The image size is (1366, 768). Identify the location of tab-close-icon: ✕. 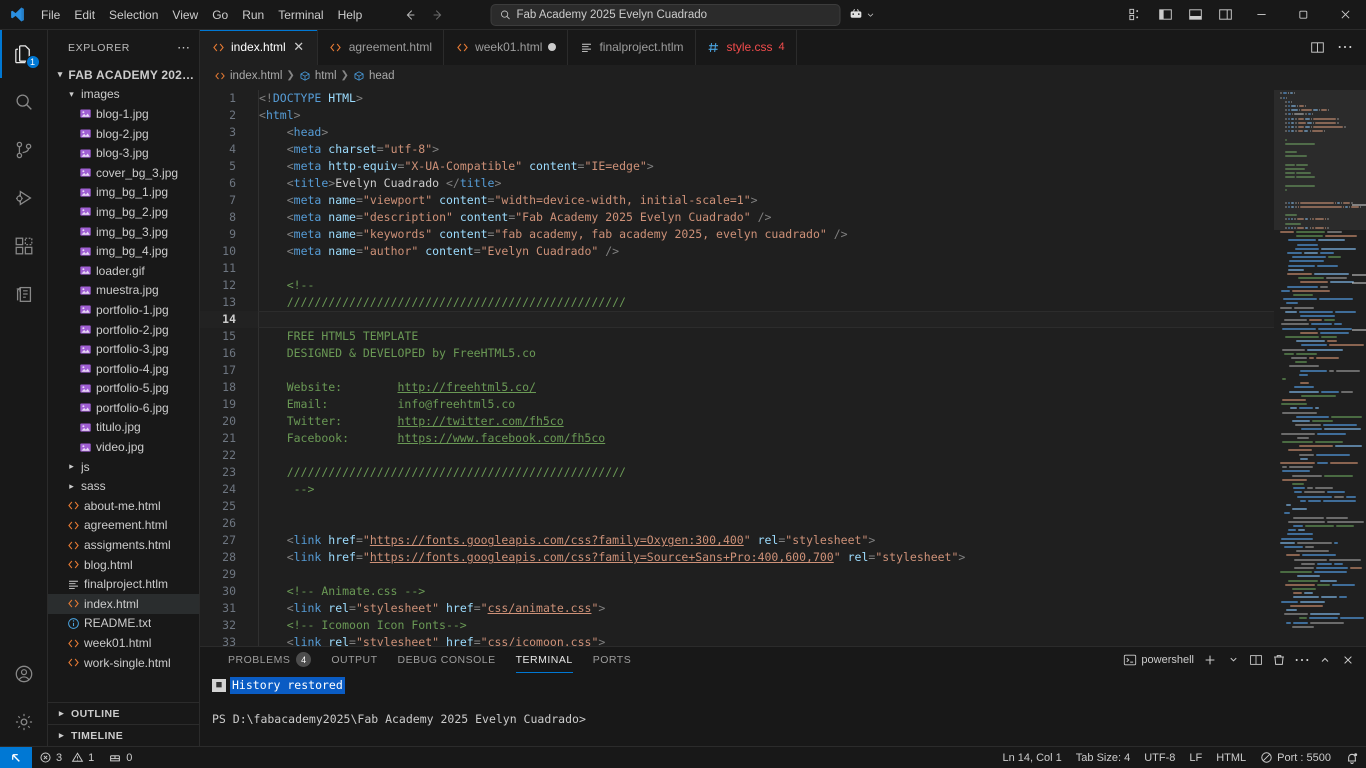
(299, 47).